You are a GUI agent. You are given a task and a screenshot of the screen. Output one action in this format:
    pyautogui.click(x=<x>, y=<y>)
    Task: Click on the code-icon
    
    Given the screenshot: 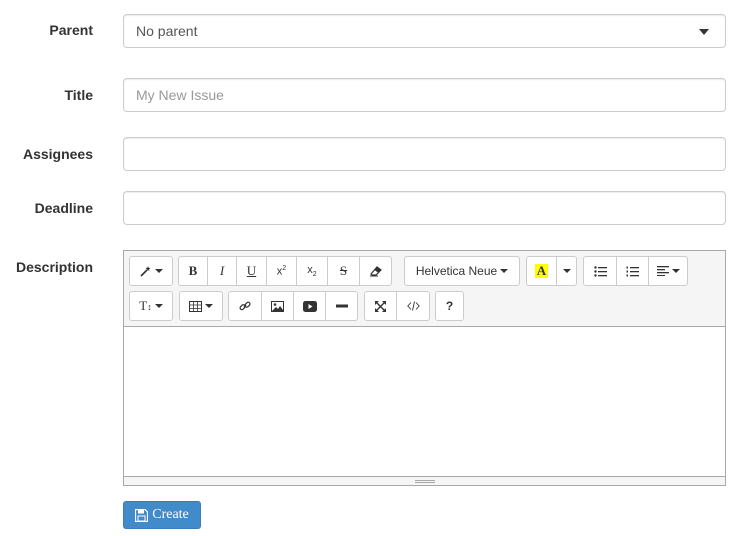 What is the action you would take?
    pyautogui.click(x=413, y=306)
    